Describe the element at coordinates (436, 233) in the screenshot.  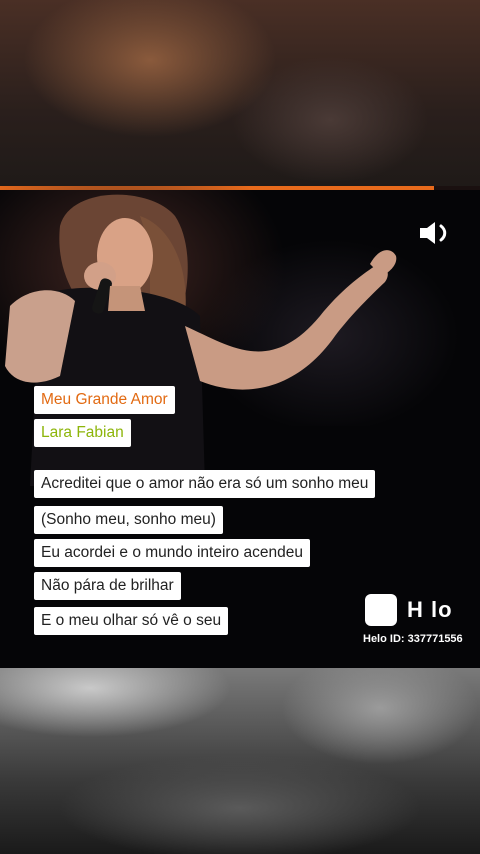
I see `speaker-volume-icon` at that location.